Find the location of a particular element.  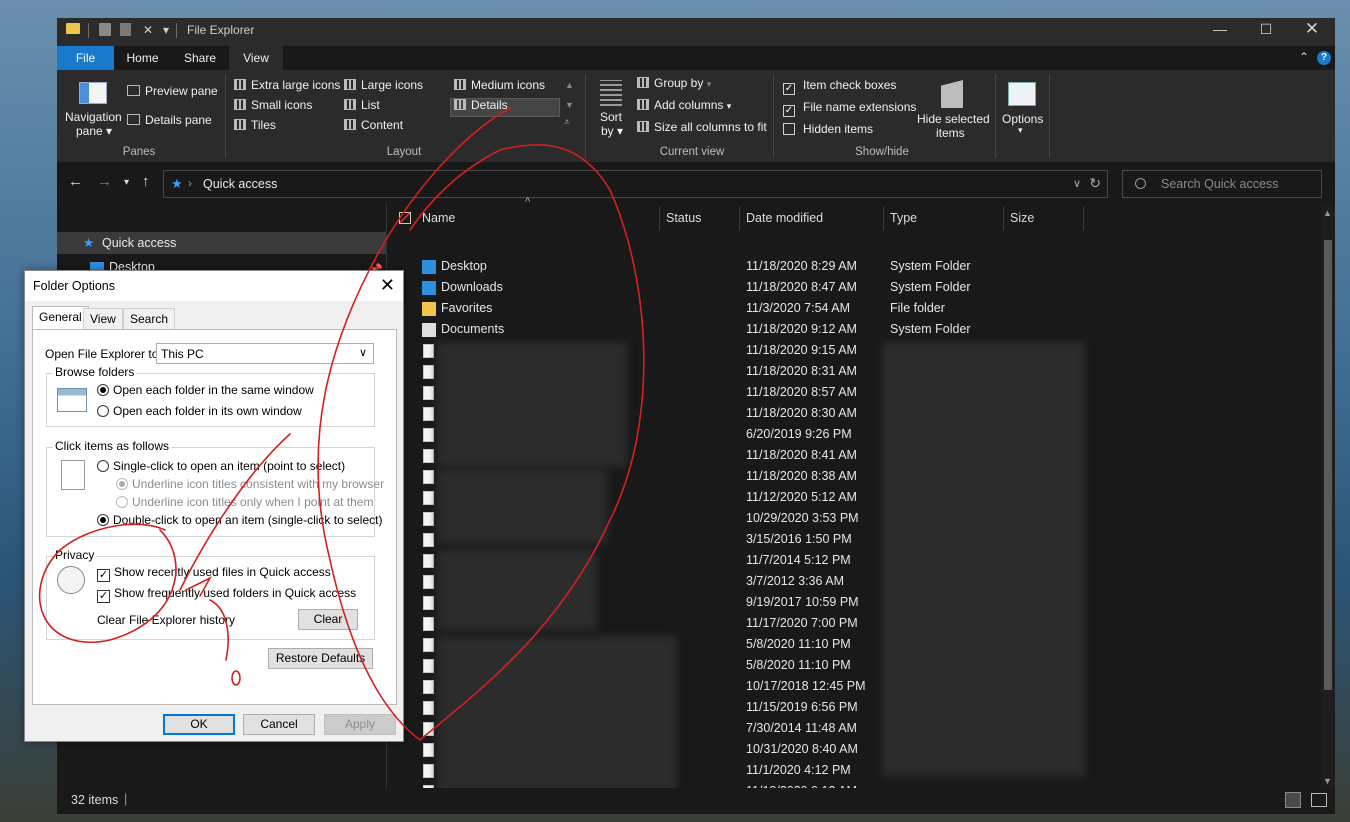

table-row: Favorites 11/3/2020 7:54 AM File folder is located at coordinates (737, 308).